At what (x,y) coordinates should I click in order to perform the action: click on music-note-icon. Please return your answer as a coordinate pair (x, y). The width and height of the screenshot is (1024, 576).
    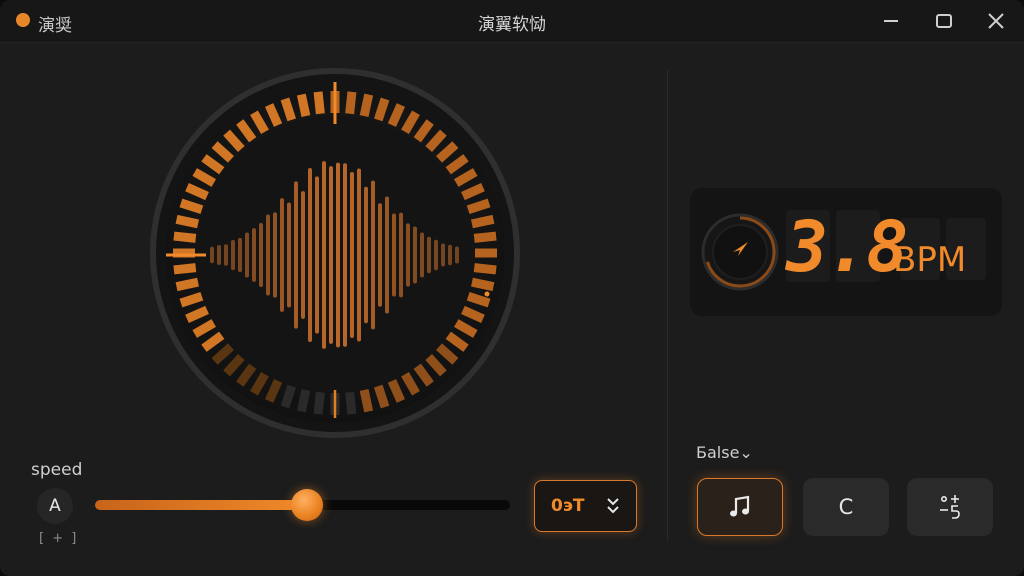
    Looking at the image, I should click on (740, 506).